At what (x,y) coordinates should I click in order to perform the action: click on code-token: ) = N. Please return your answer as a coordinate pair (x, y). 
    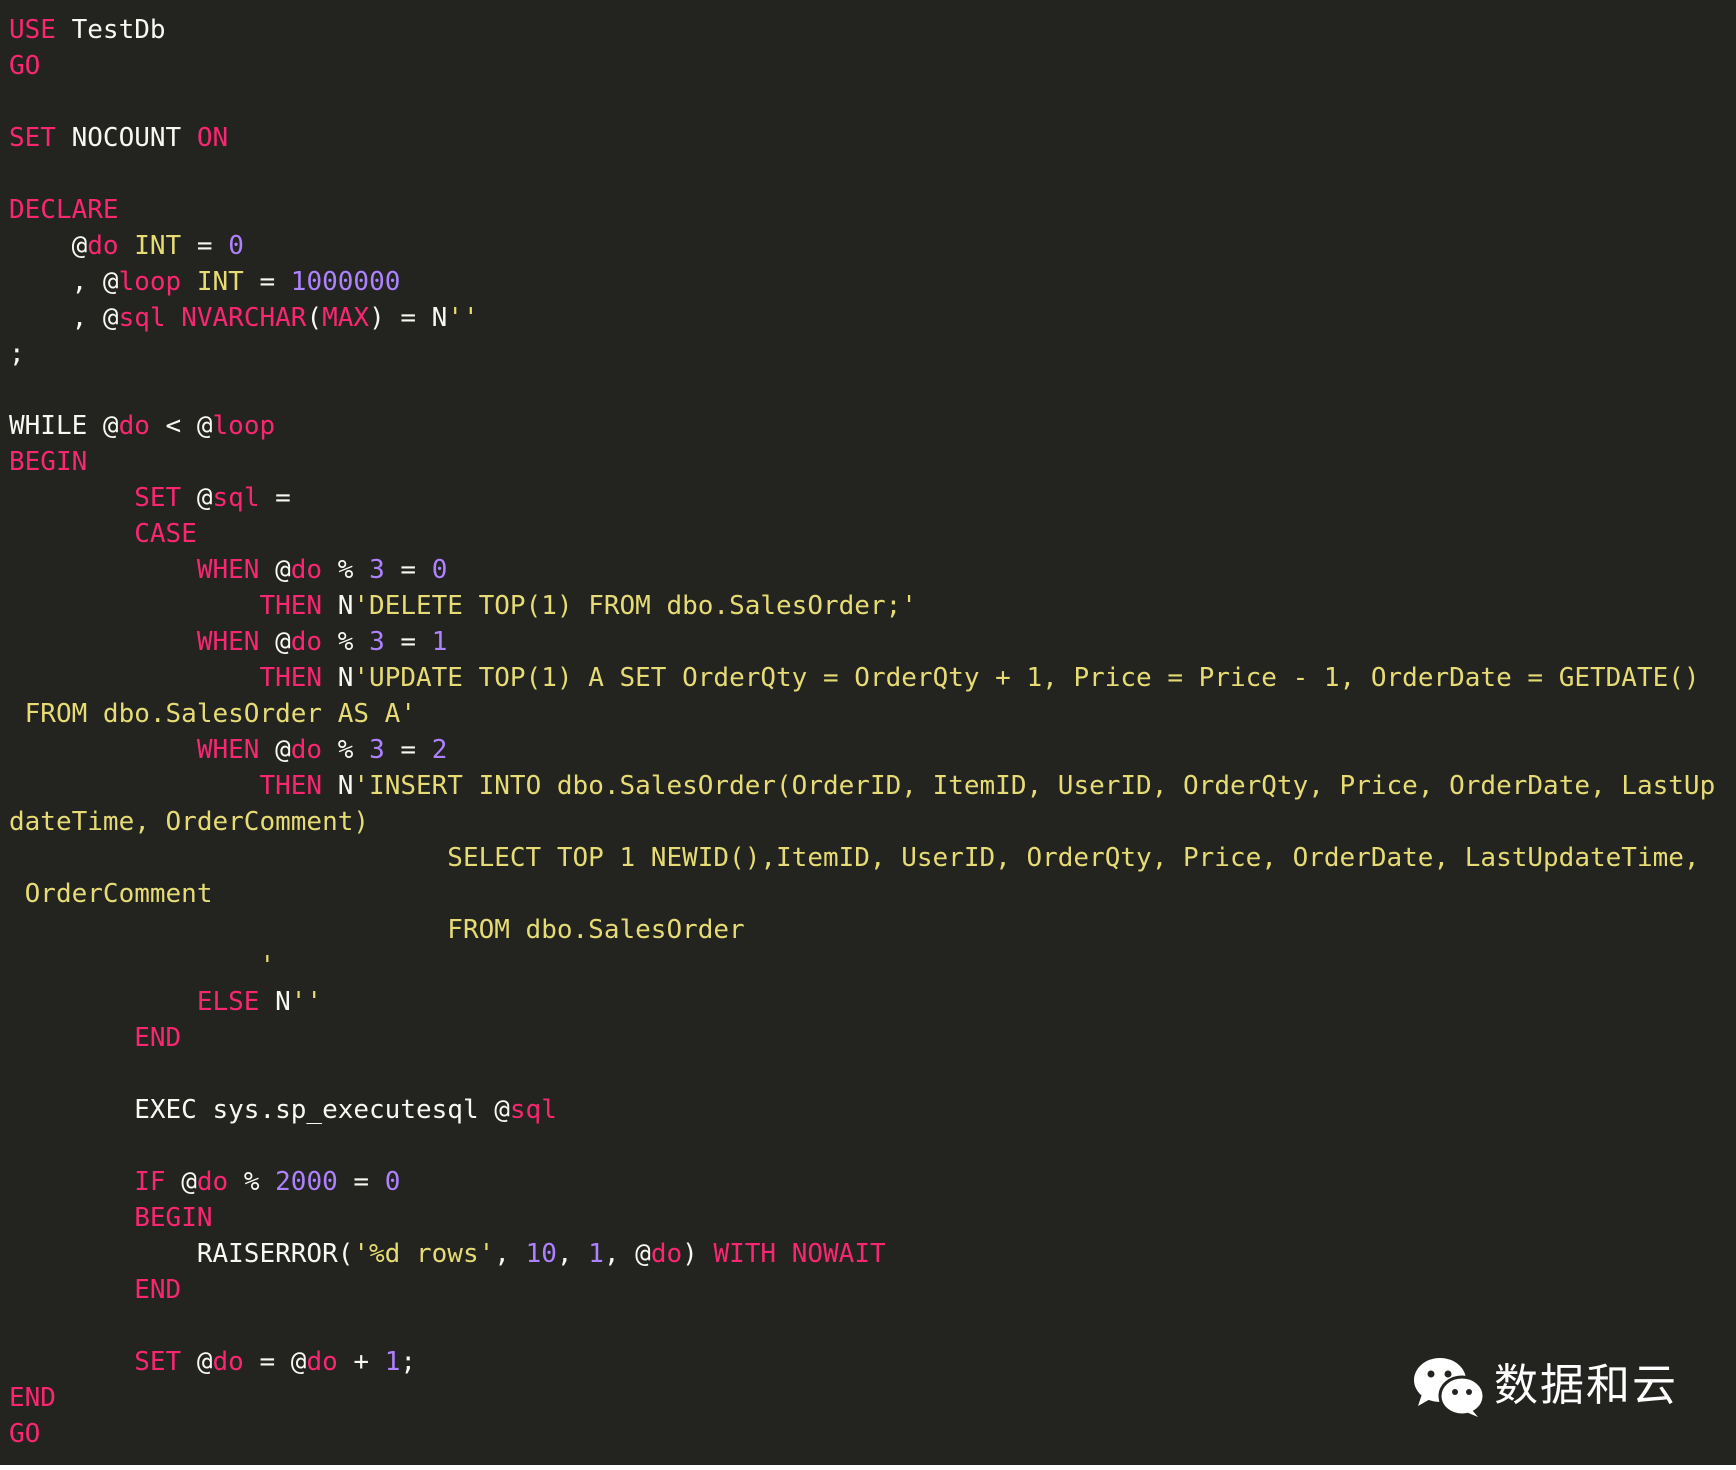
    Looking at the image, I should click on (408, 318).